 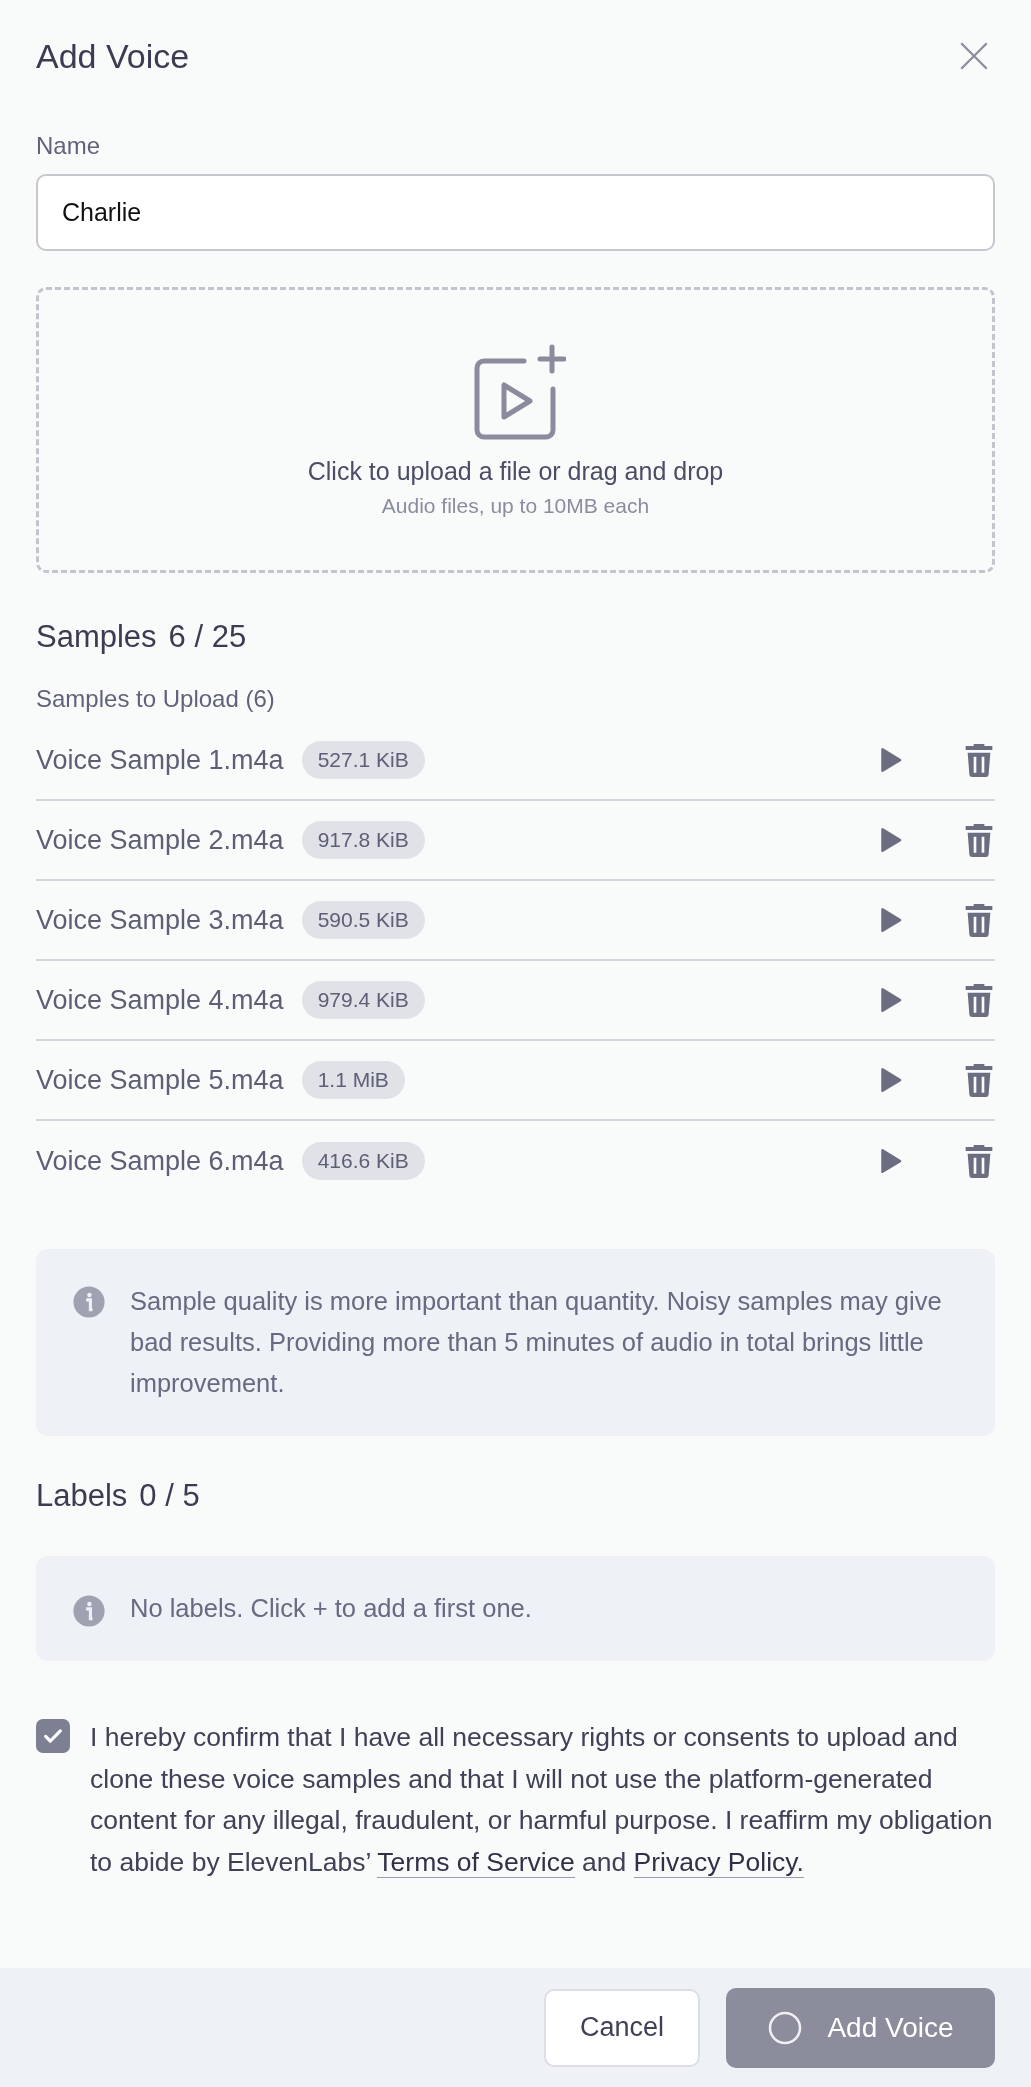 I want to click on labels-empty-text: No labels. Click + to add a first one., so click(x=331, y=1608).